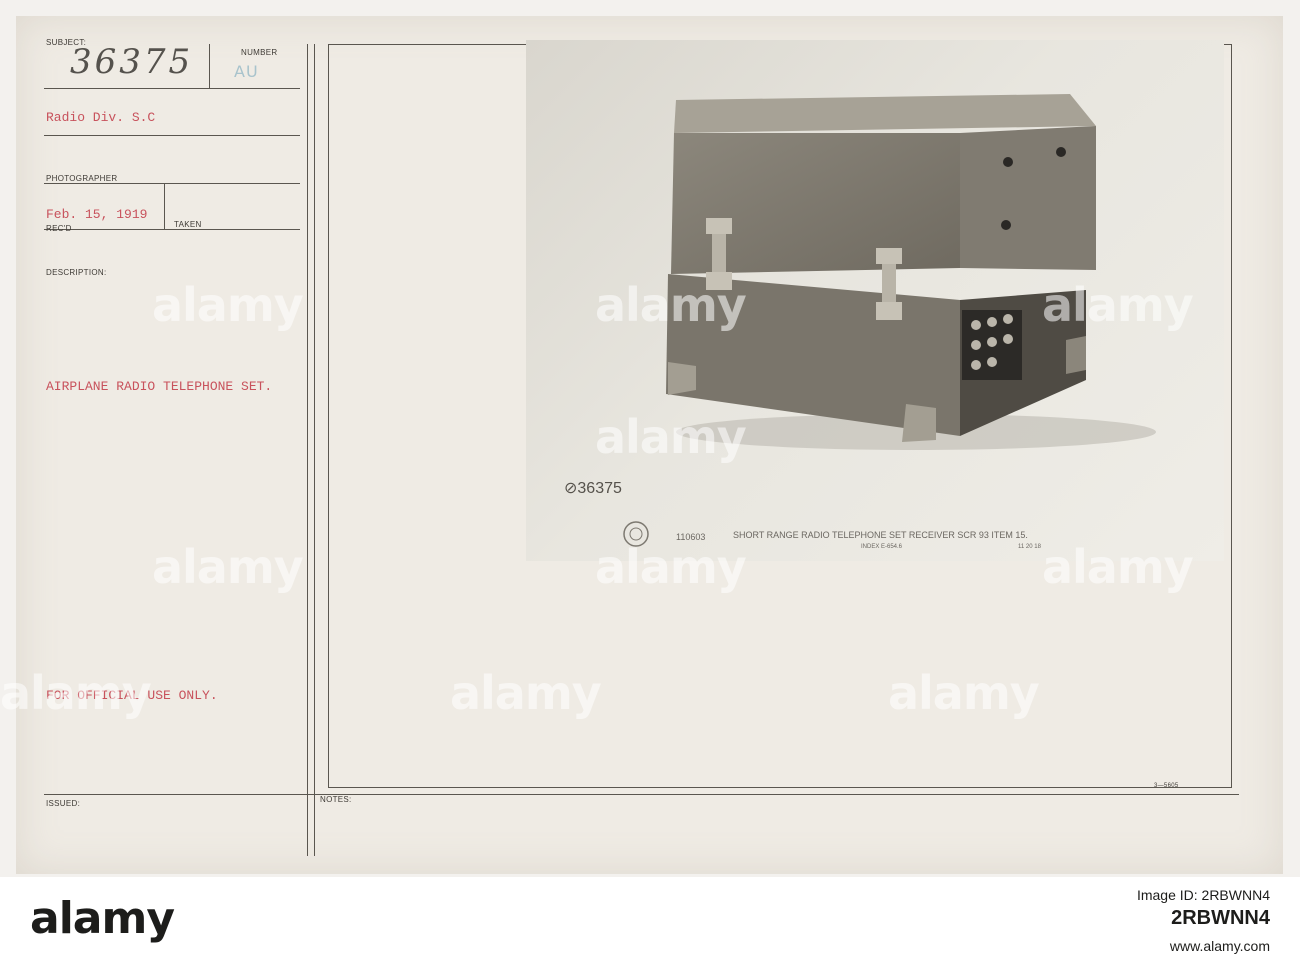 This screenshot has width=1300, height=967. What do you see at coordinates (1029, 547) in the screenshot?
I see `photo-date: 11 20 18` at bounding box center [1029, 547].